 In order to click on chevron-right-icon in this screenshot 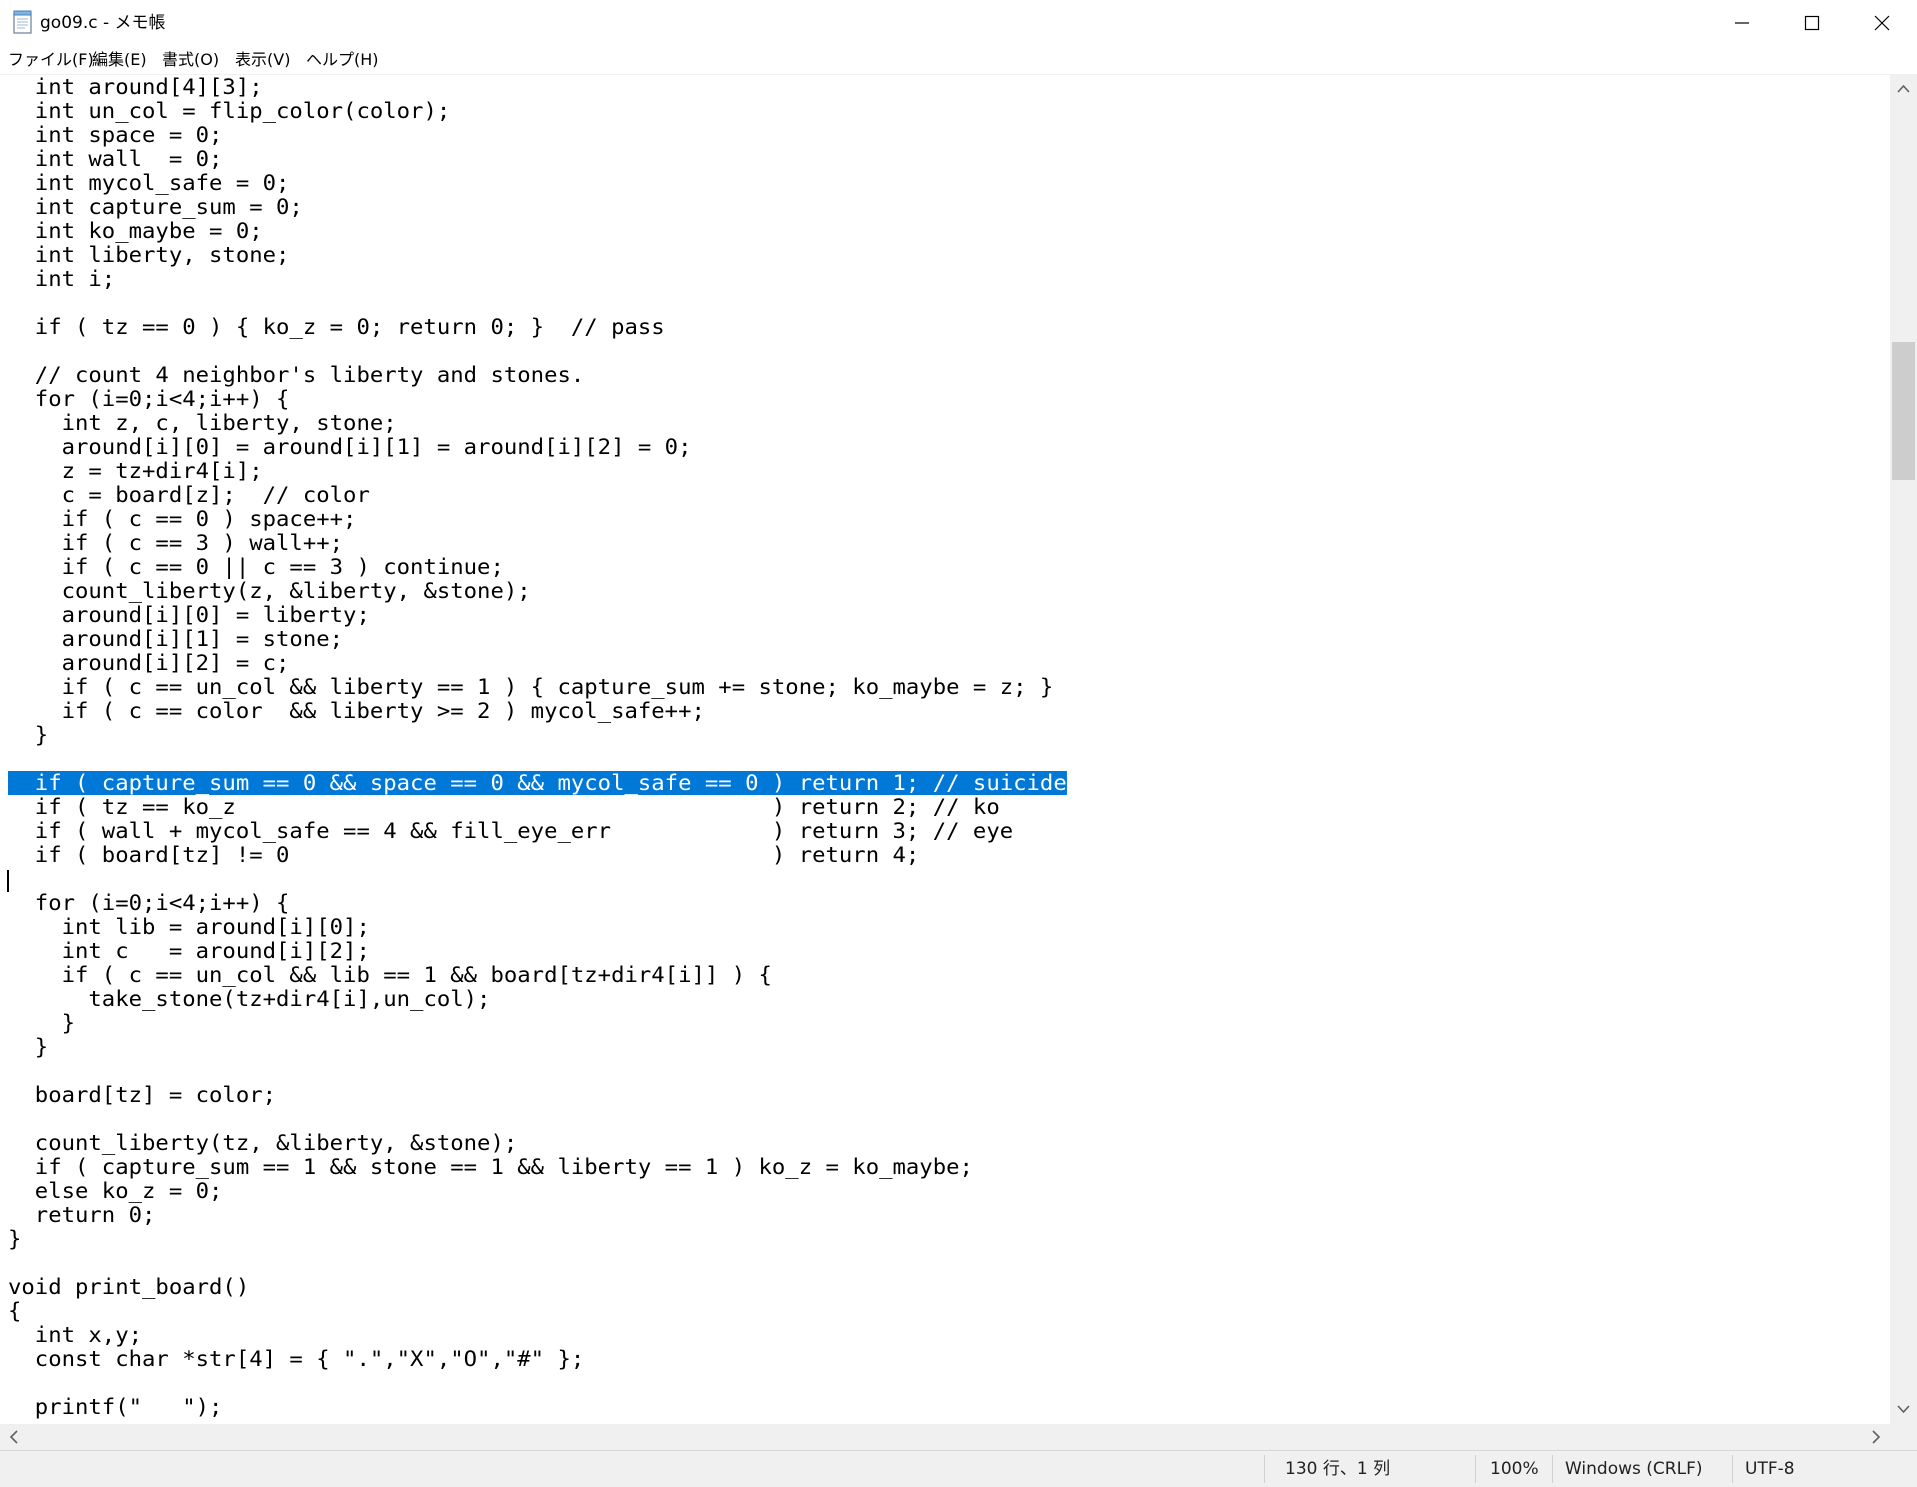, I will do `click(1876, 1437)`.